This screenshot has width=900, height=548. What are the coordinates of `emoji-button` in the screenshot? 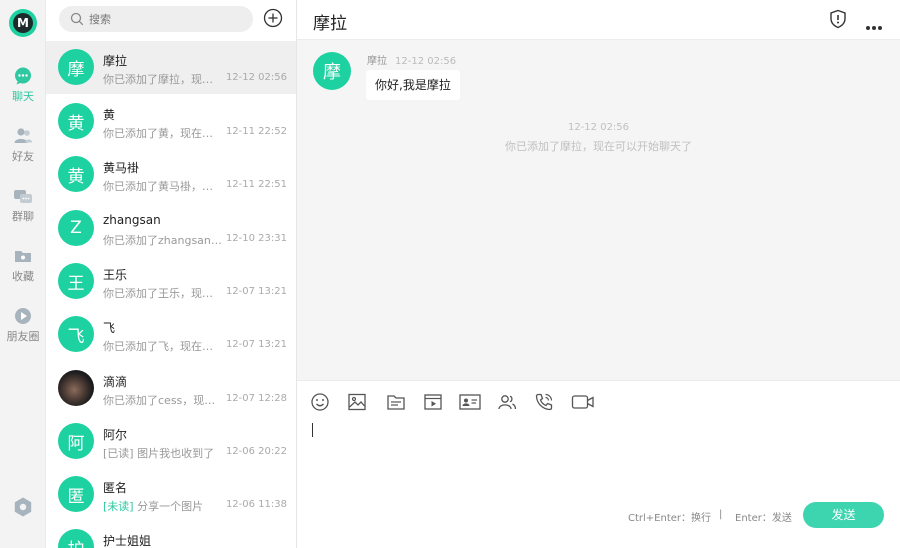 It's located at (320, 404).